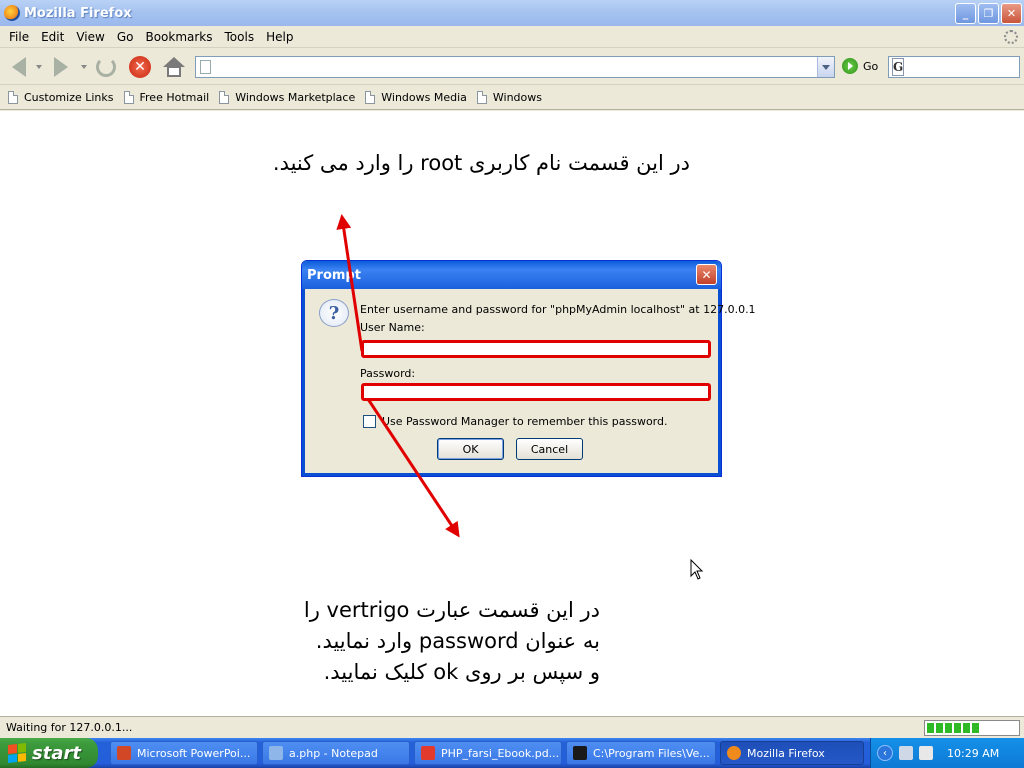  What do you see at coordinates (84, 67) in the screenshot?
I see `forward-history-dropdown-icon` at bounding box center [84, 67].